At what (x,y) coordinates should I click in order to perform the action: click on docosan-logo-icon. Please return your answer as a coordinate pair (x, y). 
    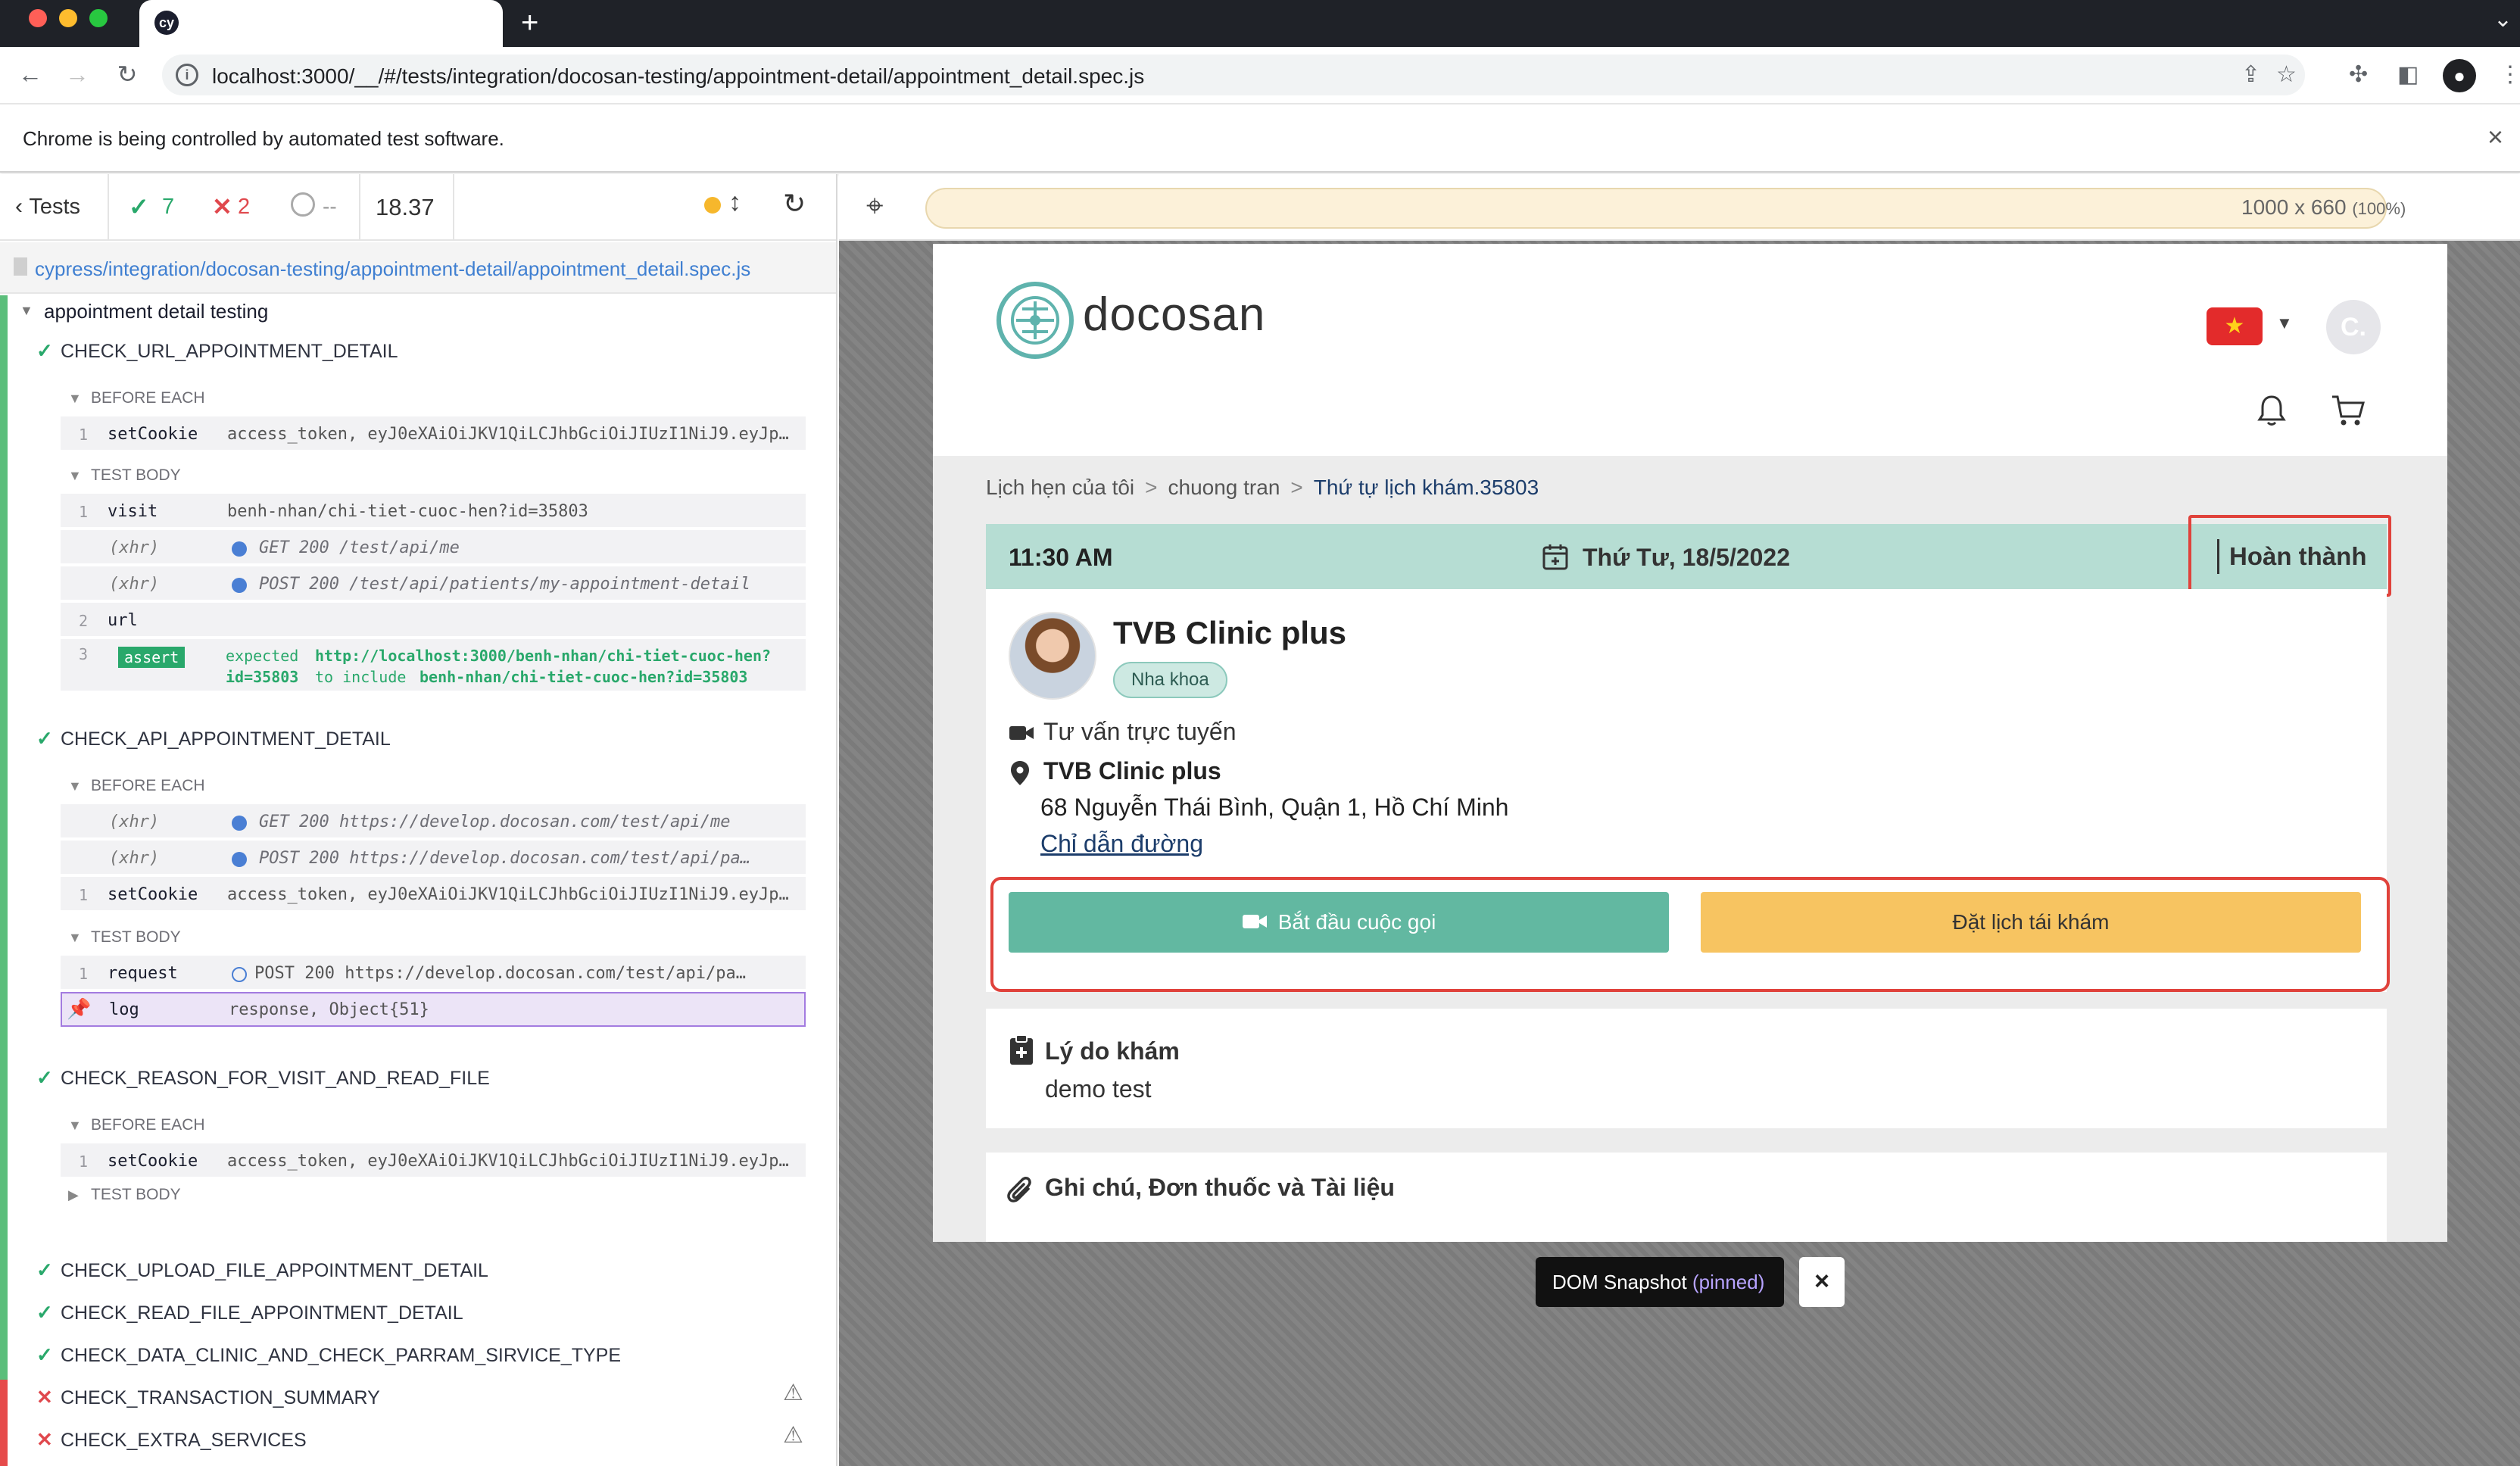
    Looking at the image, I should click on (1035, 320).